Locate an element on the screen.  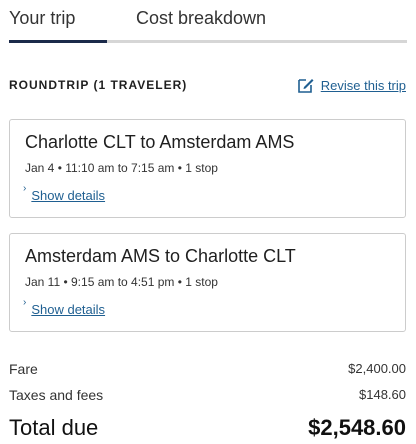
tab-active-indicator is located at coordinates (58, 41).